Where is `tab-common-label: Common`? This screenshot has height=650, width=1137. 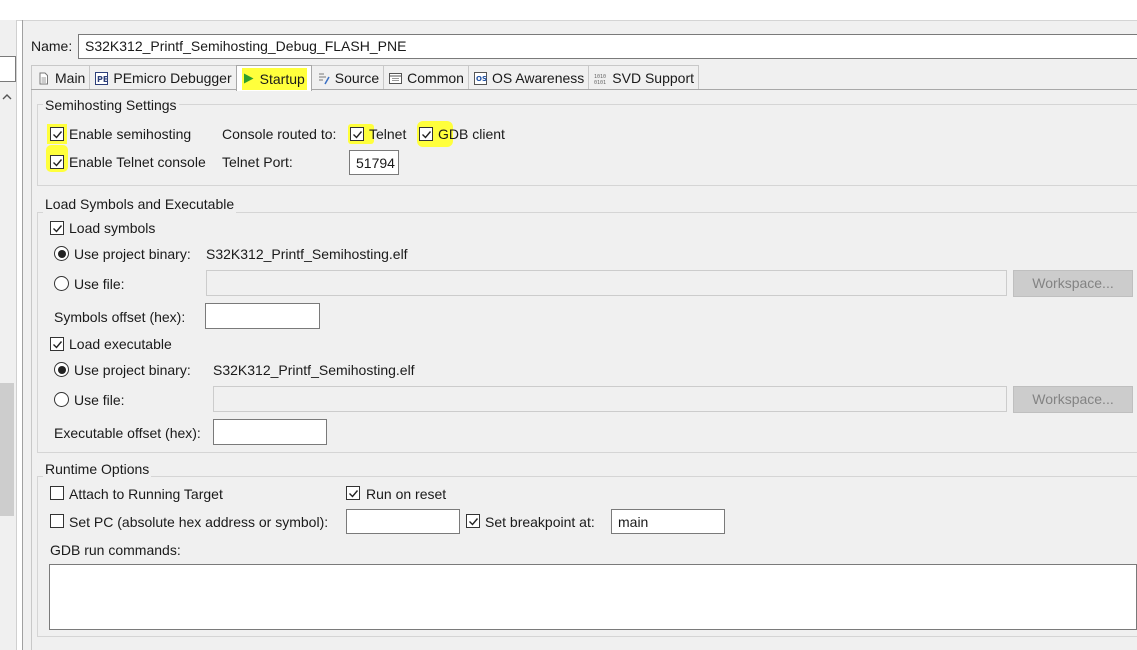
tab-common-label: Common is located at coordinates (435, 78).